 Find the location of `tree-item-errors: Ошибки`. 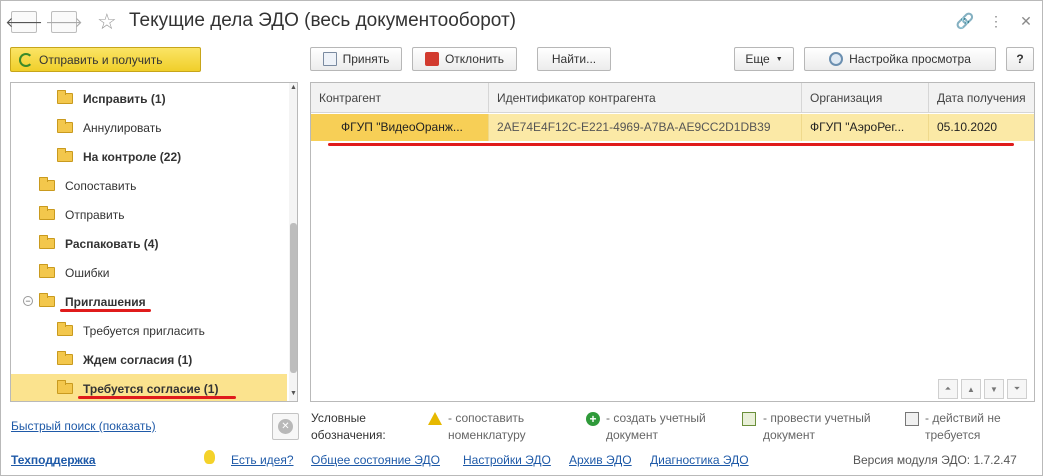

tree-item-errors: Ошибки is located at coordinates (149, 272).